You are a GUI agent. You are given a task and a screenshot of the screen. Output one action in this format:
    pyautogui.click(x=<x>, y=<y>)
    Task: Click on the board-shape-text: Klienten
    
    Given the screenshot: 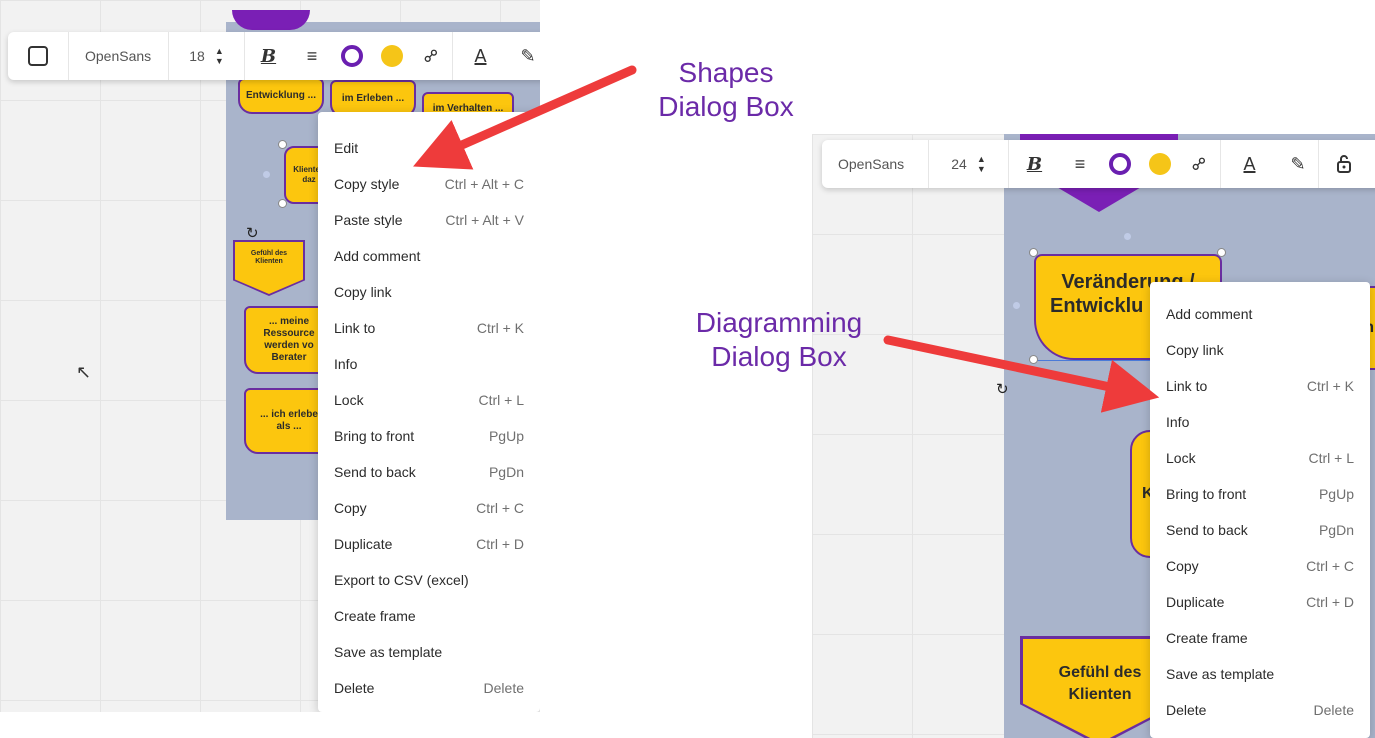 What is the action you would take?
    pyautogui.click(x=269, y=262)
    